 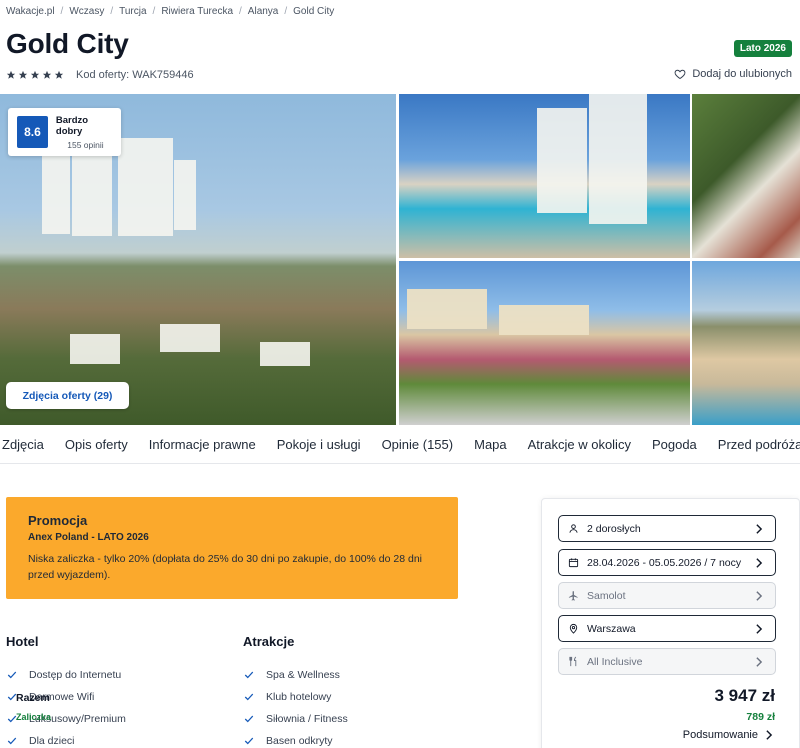 I want to click on tab-before-travel: Przed podróżą, so click(x=759, y=444).